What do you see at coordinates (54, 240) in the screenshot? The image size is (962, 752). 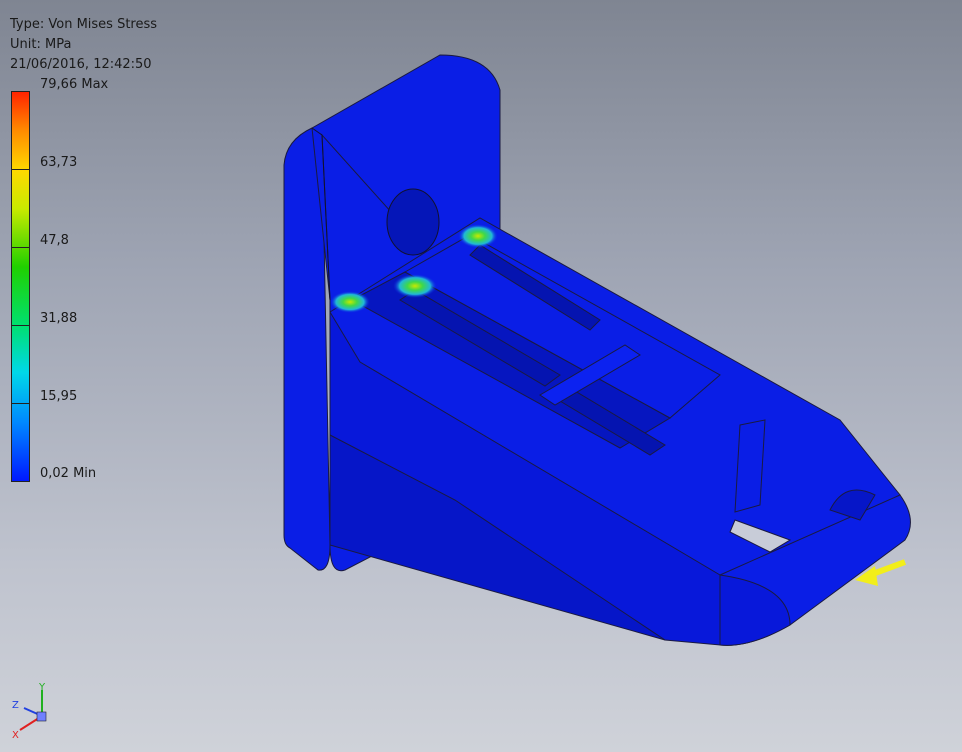 I see `legend-label: 47,8` at bounding box center [54, 240].